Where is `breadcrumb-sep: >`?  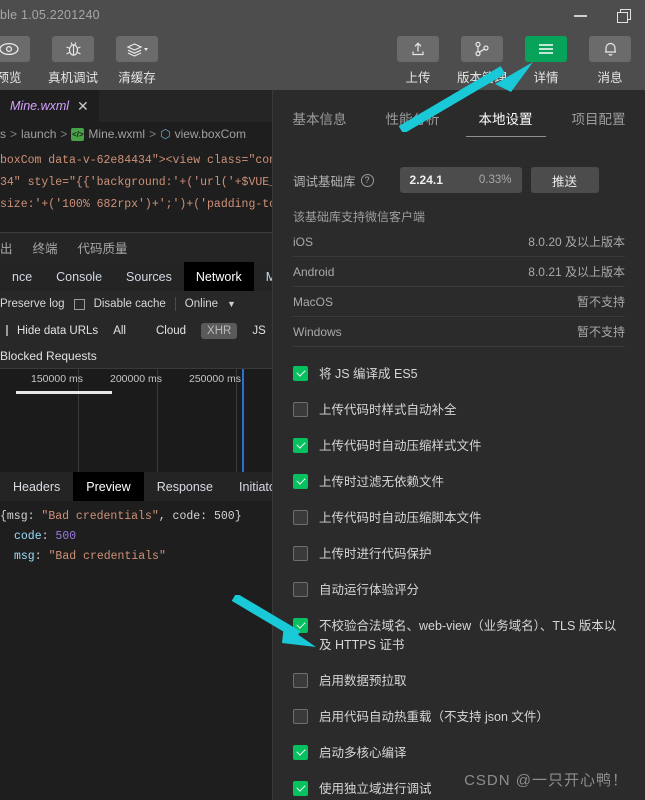 breadcrumb-sep: > is located at coordinates (14, 134).